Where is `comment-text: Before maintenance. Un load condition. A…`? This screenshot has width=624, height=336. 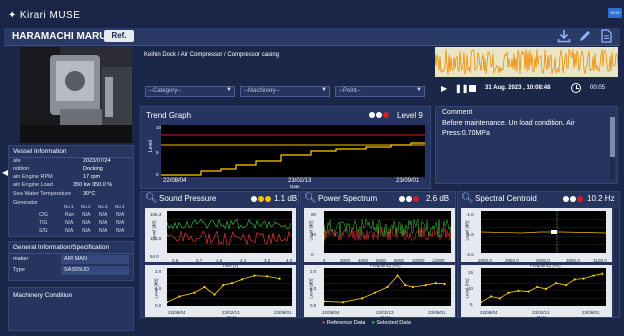
comment-text: Before maintenance. Un load condition. A… is located at coordinates (508, 128).